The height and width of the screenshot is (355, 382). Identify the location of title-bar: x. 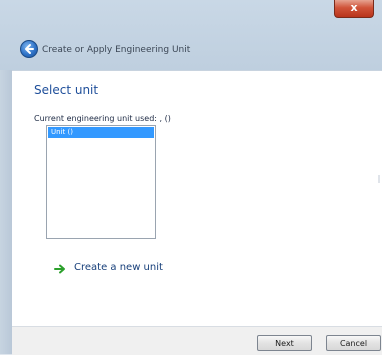
(191, 11).